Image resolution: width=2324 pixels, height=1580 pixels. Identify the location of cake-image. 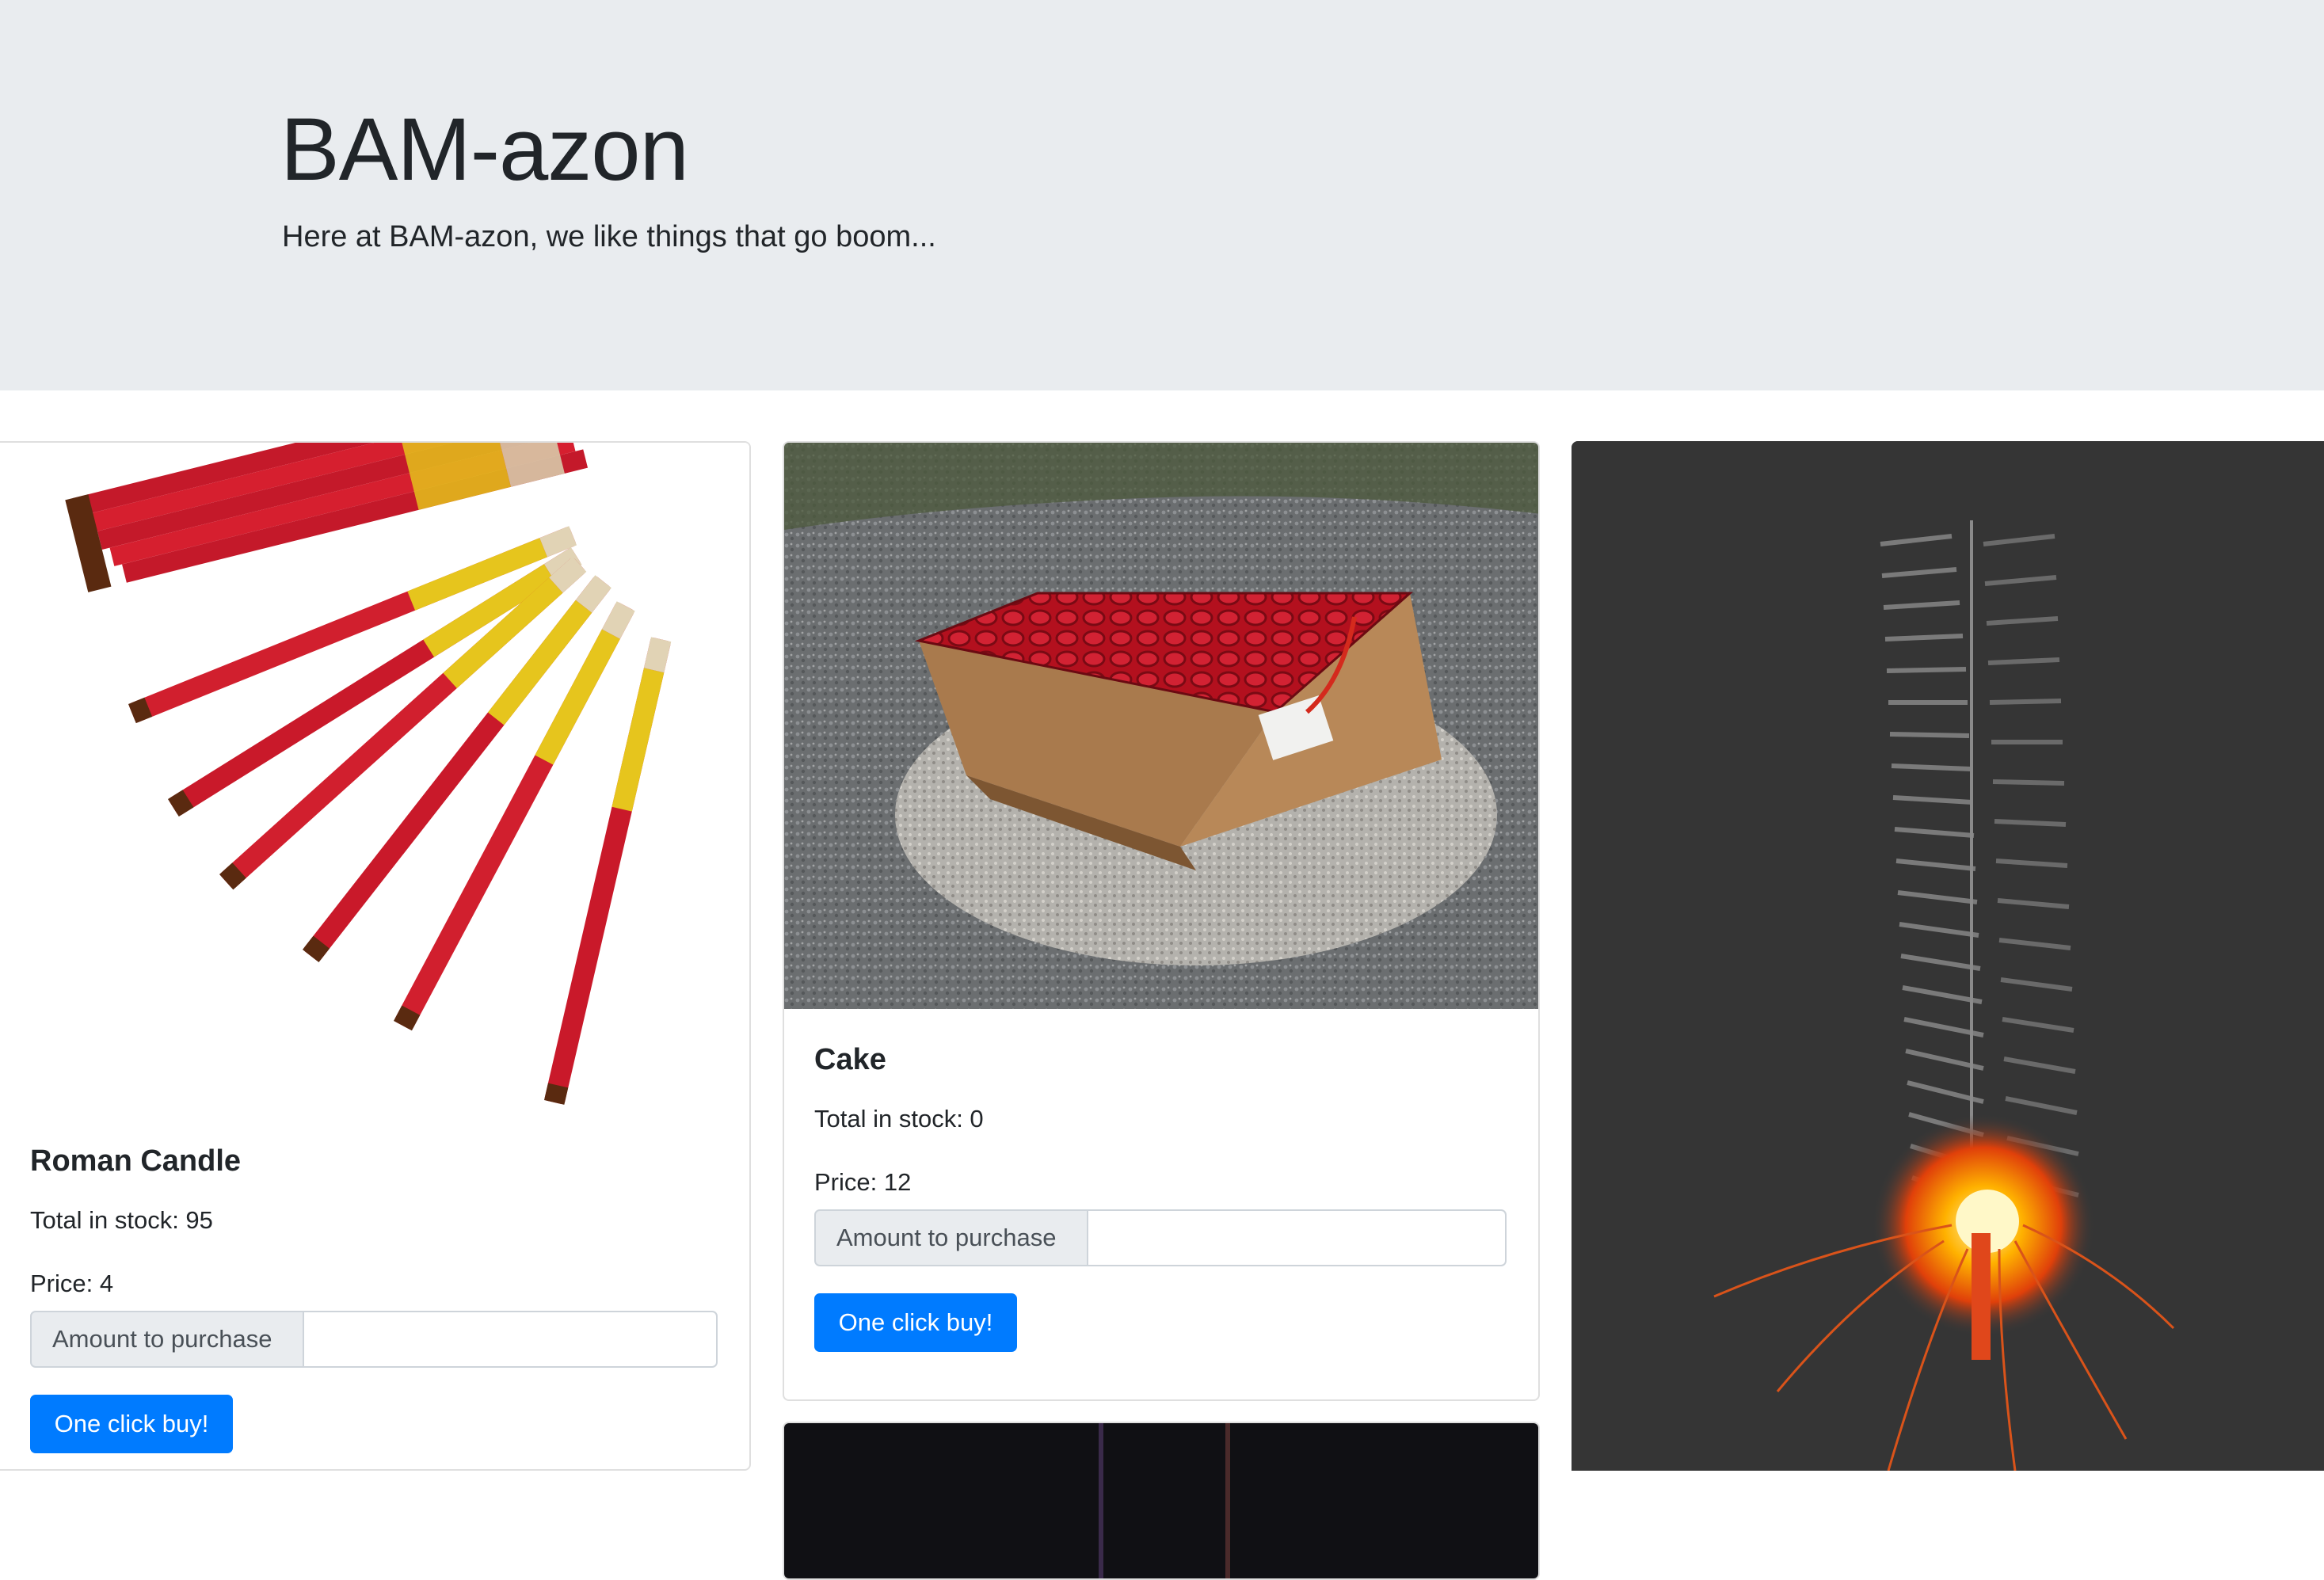
(1161, 726).